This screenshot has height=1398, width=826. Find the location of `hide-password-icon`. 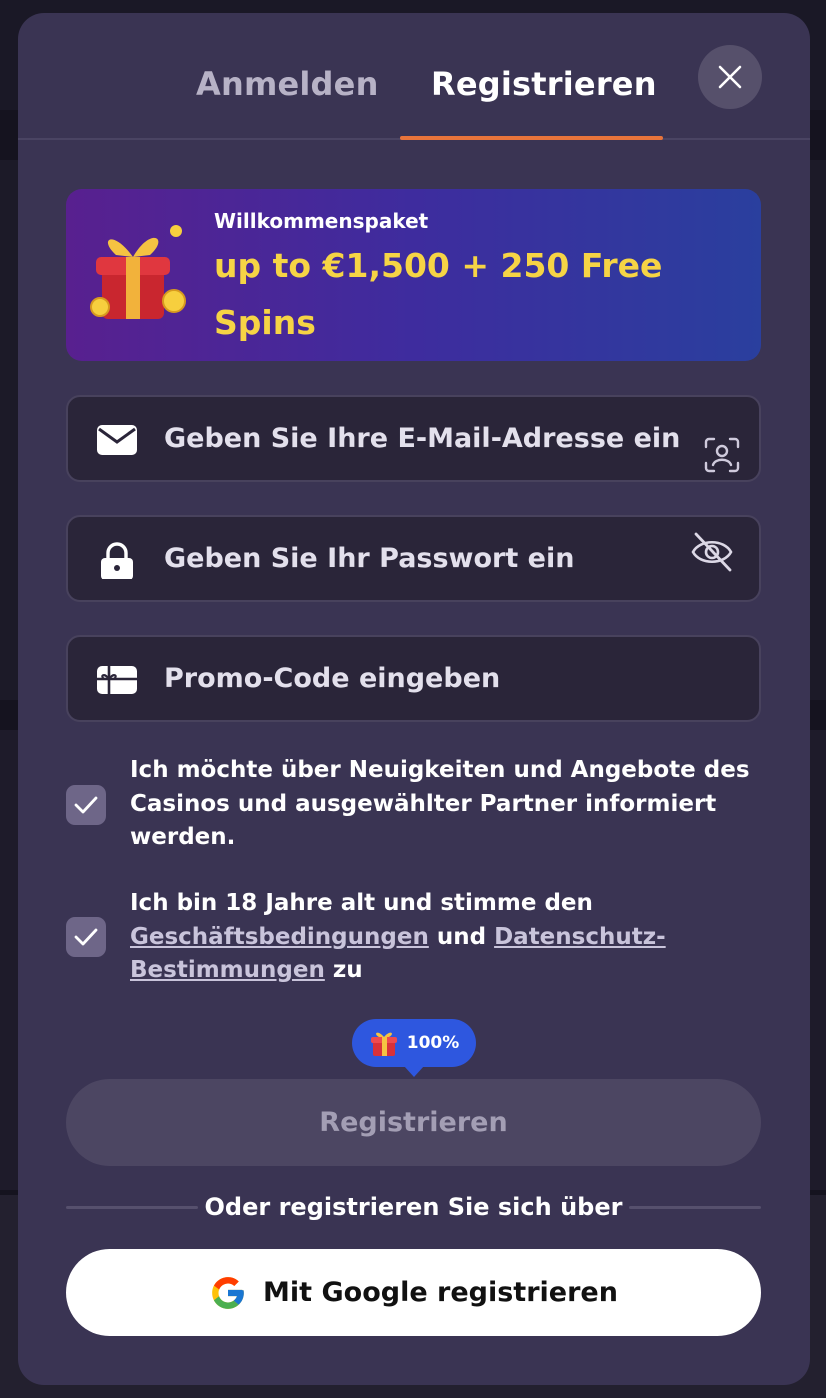

hide-password-icon is located at coordinates (712, 552).